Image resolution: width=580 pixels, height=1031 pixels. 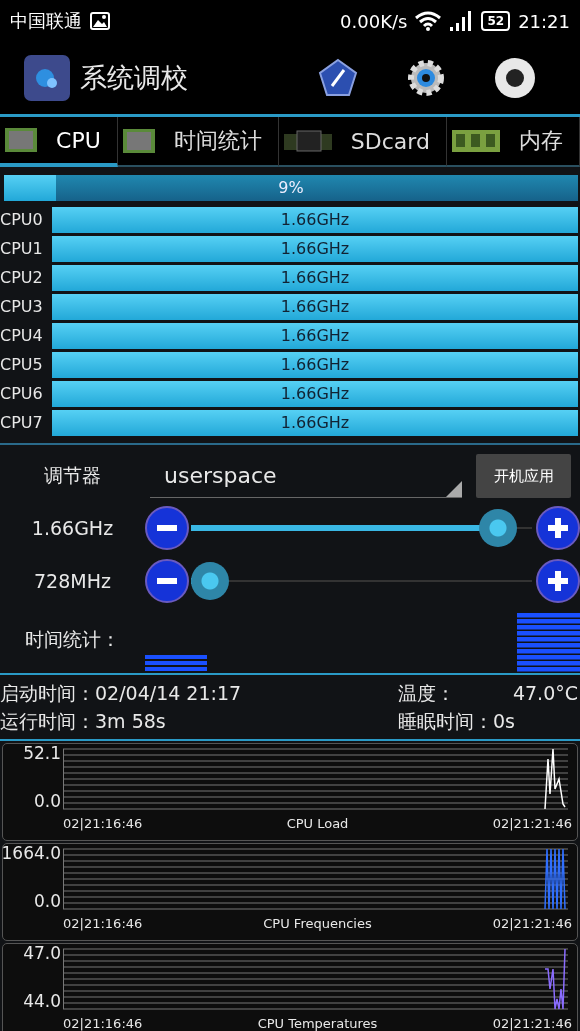 I want to click on wifi-icon, so click(x=428, y=21).